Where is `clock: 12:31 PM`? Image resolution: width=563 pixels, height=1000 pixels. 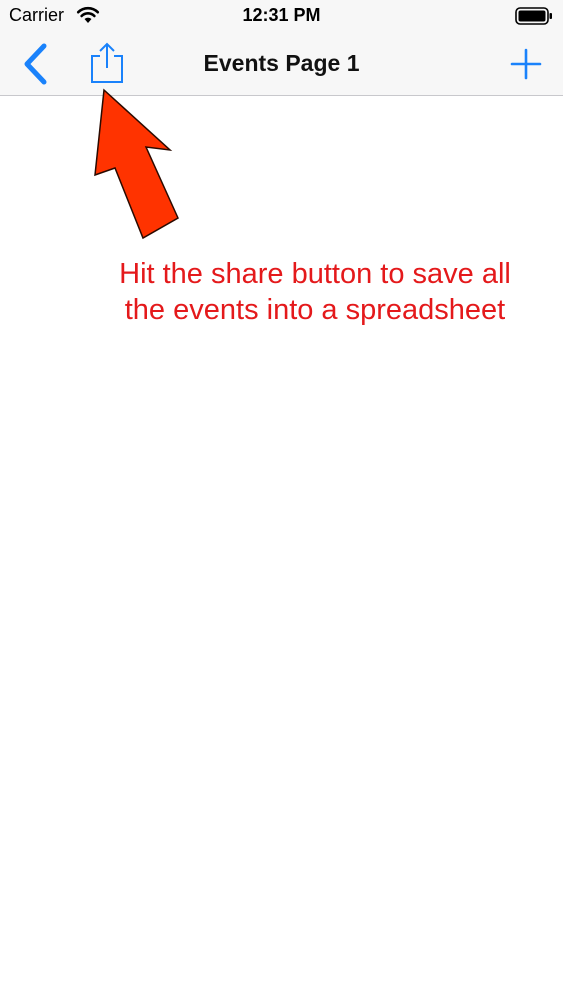 clock: 12:31 PM is located at coordinates (281, 15).